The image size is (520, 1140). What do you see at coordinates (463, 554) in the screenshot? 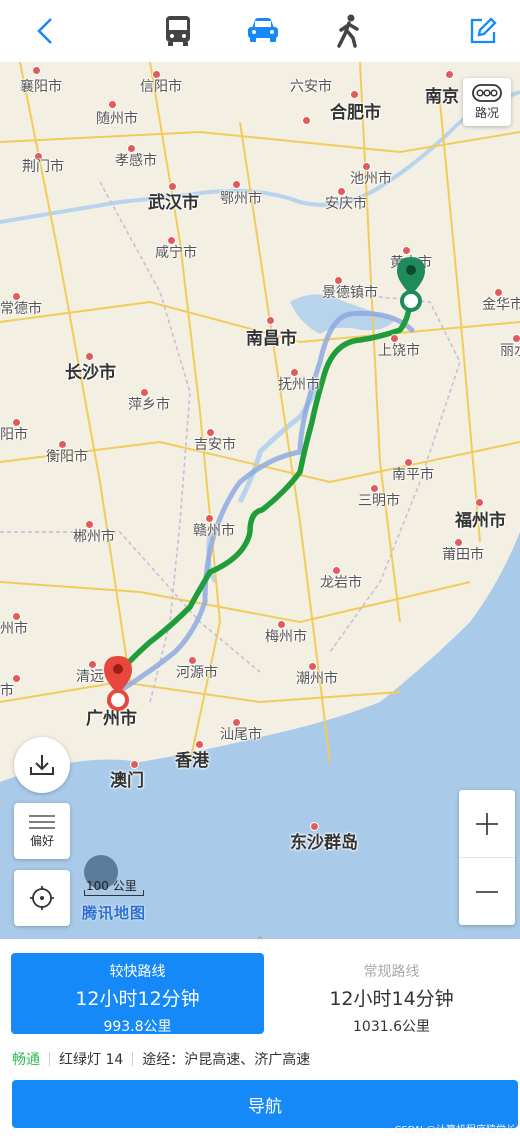
I see `city-label: 莆田市` at bounding box center [463, 554].